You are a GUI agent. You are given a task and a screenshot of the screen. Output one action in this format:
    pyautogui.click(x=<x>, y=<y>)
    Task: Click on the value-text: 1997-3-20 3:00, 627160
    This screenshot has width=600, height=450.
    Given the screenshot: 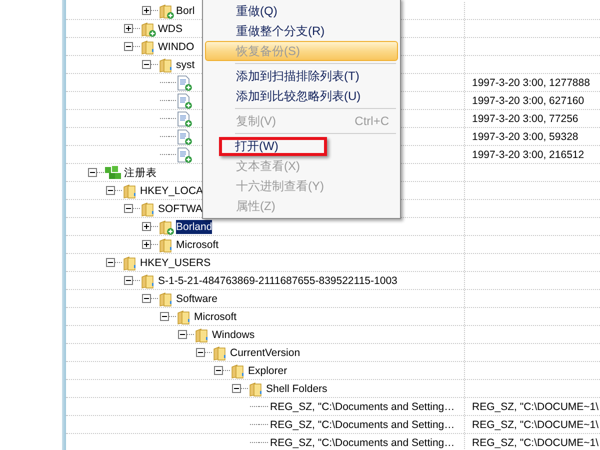 What is the action you would take?
    pyautogui.click(x=528, y=100)
    